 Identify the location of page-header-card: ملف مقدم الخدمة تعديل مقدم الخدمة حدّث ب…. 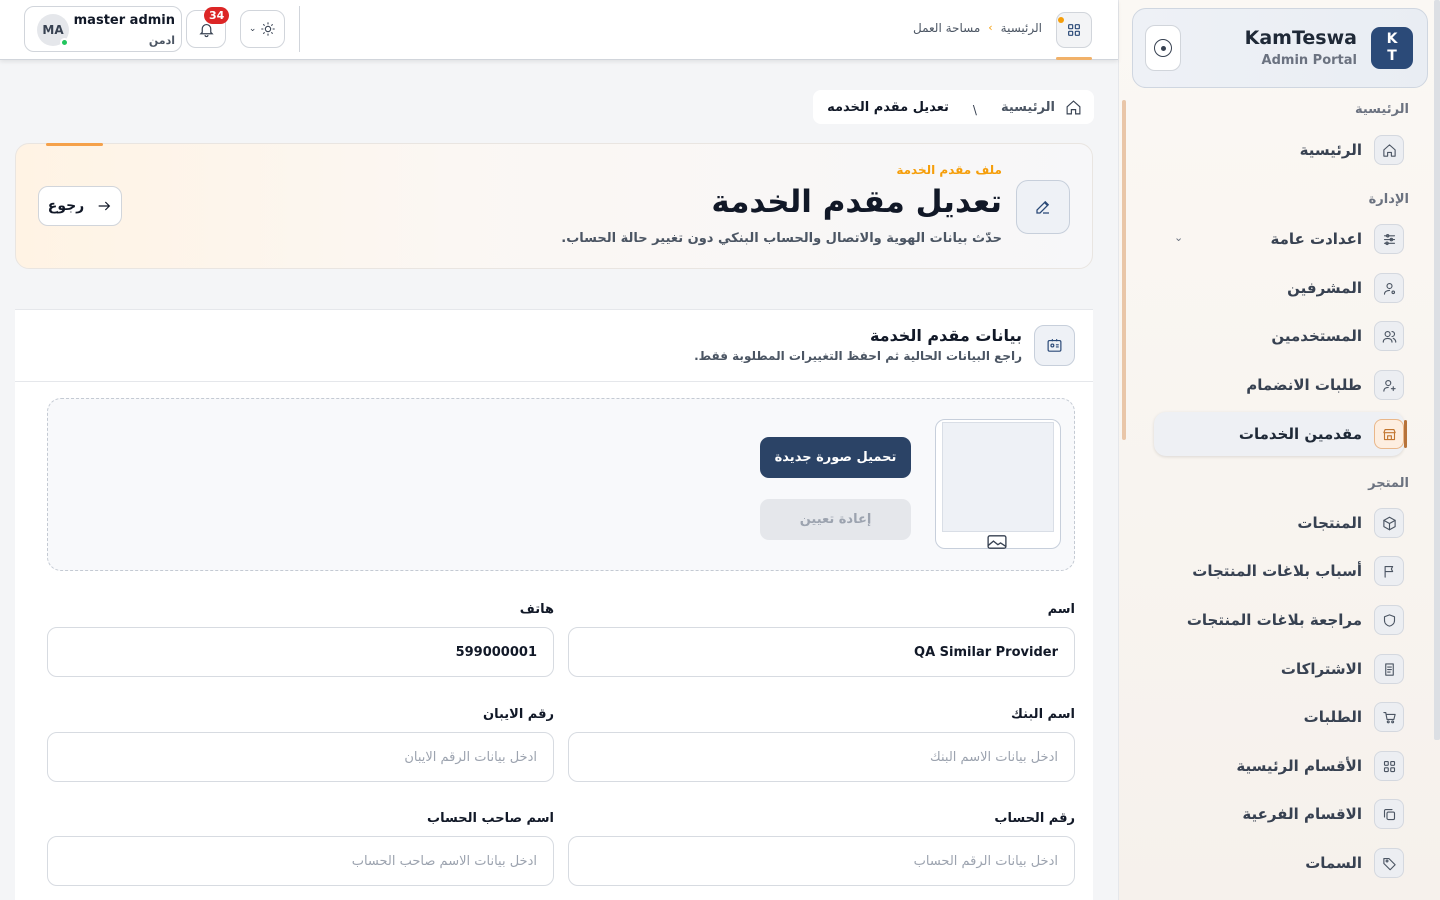
(554, 206).